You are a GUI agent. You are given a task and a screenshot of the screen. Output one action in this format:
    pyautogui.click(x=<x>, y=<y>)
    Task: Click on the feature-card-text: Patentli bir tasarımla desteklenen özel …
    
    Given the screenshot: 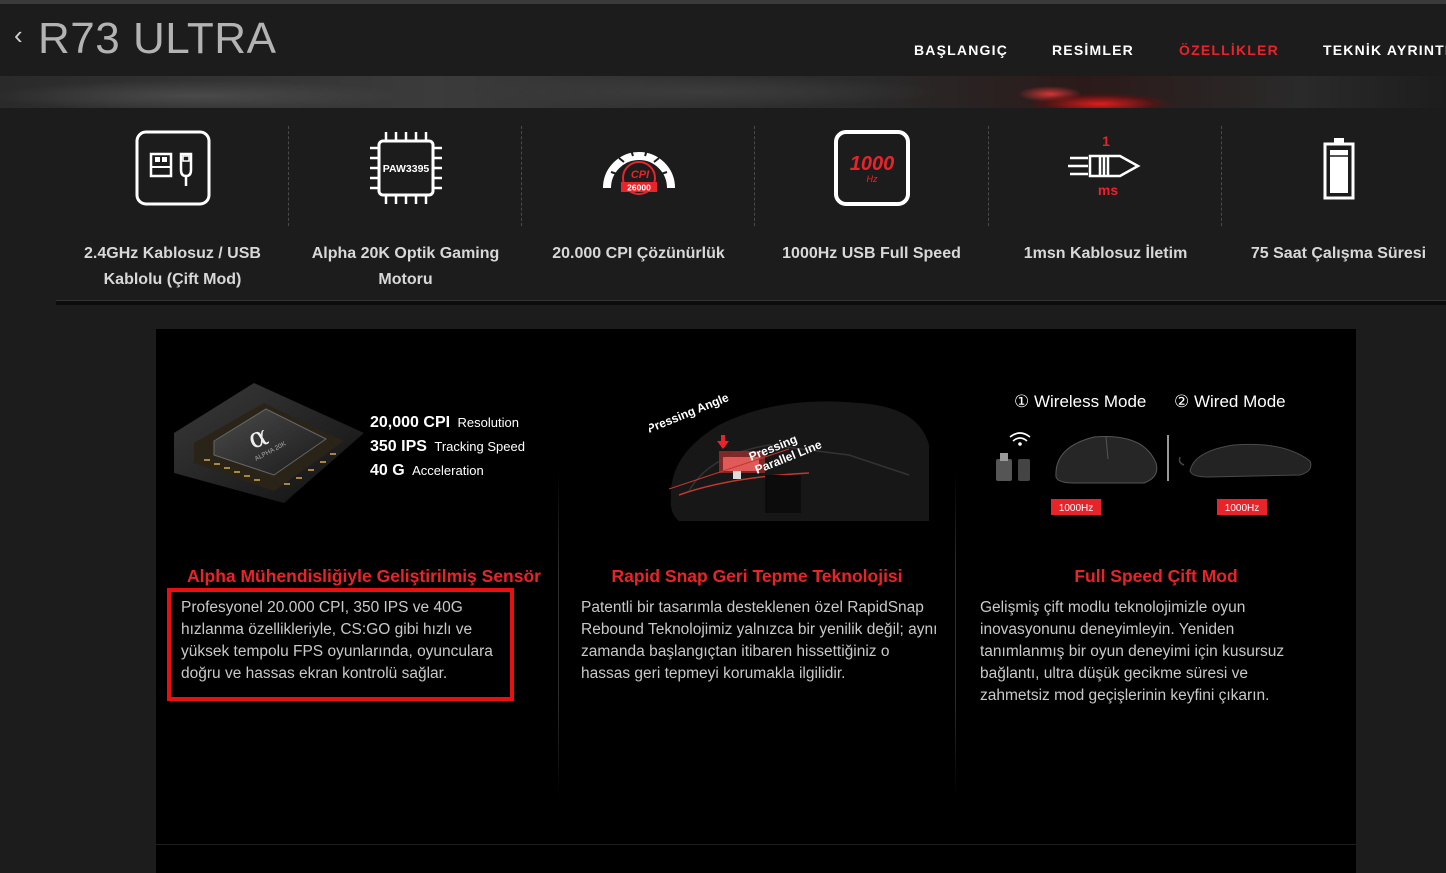 What is the action you would take?
    pyautogui.click(x=759, y=640)
    